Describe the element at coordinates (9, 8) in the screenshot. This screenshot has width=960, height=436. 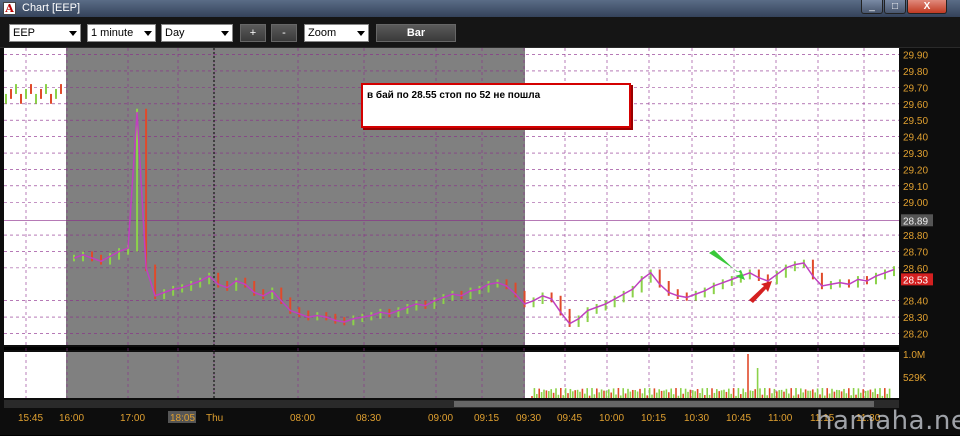
I see `app-logo-icon: A` at that location.